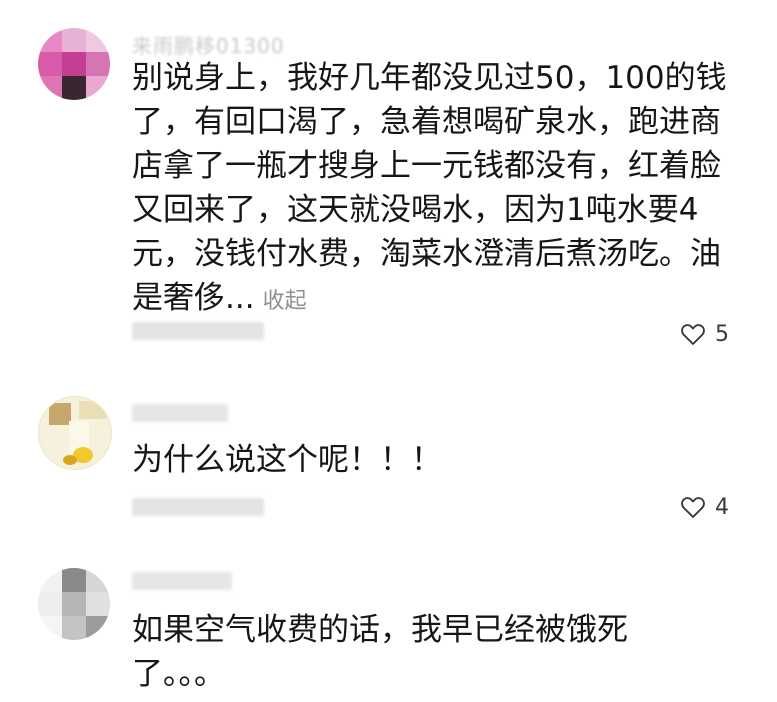 The height and width of the screenshot is (702, 777). Describe the element at coordinates (285, 301) in the screenshot. I see `collapse-link: 收起` at that location.